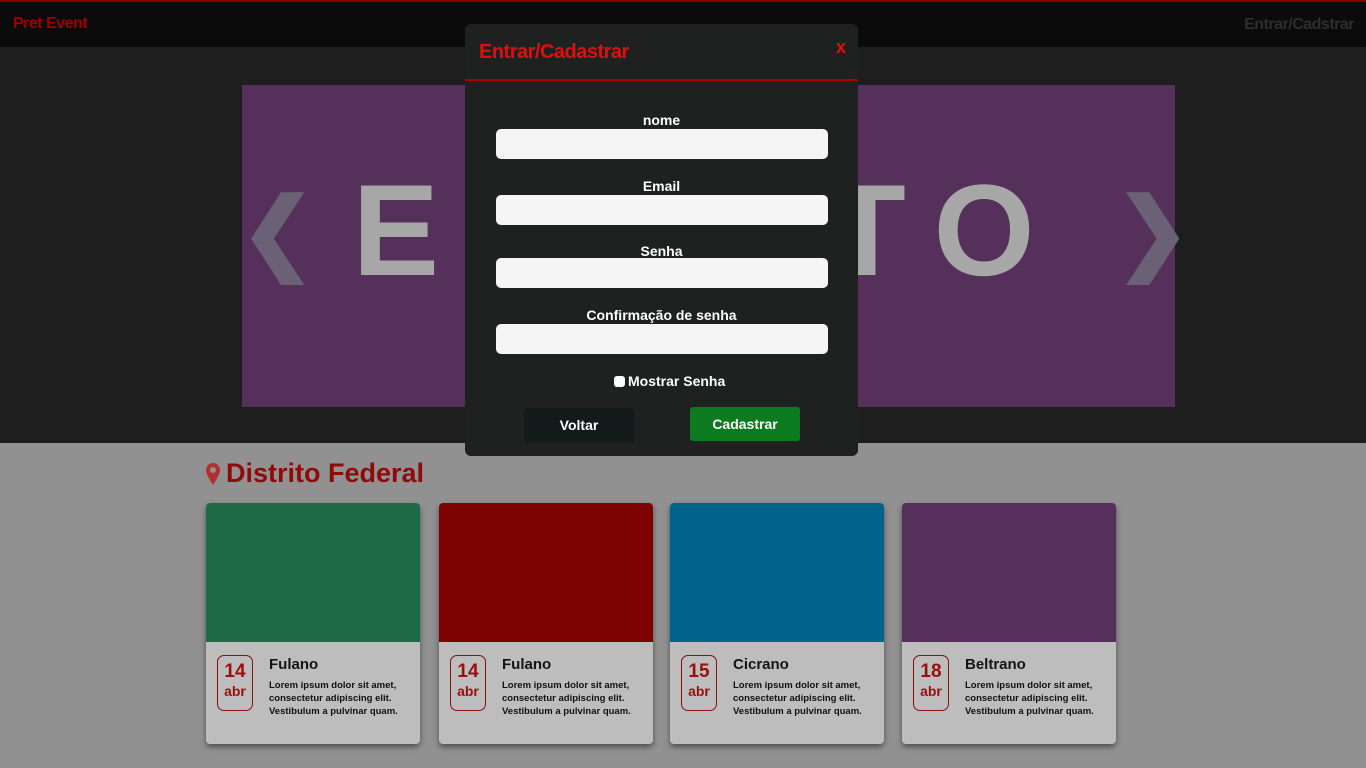 The width and height of the screenshot is (1366, 768). What do you see at coordinates (995, 664) in the screenshot?
I see `event-title: Beltrano` at bounding box center [995, 664].